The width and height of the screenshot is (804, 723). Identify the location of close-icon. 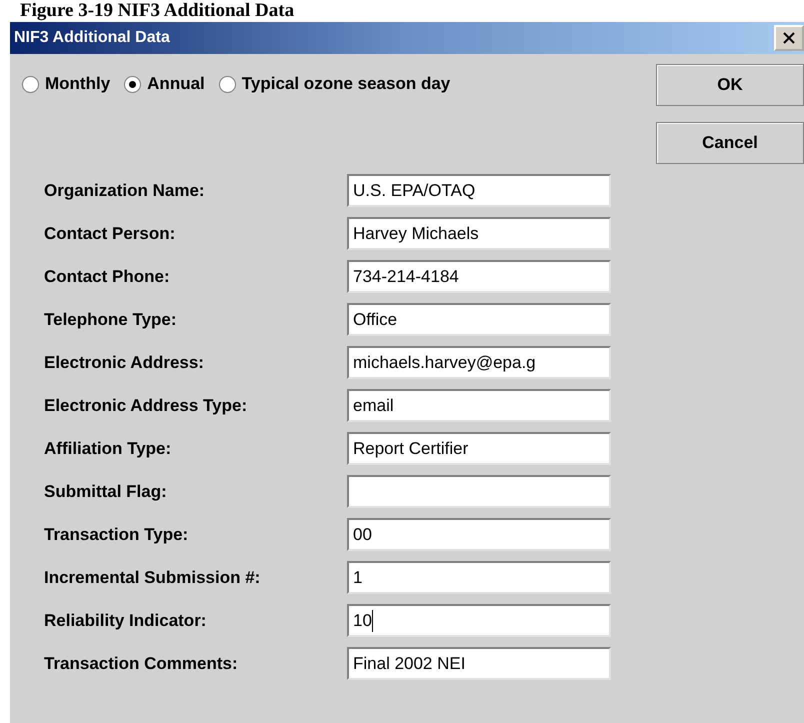
(789, 38).